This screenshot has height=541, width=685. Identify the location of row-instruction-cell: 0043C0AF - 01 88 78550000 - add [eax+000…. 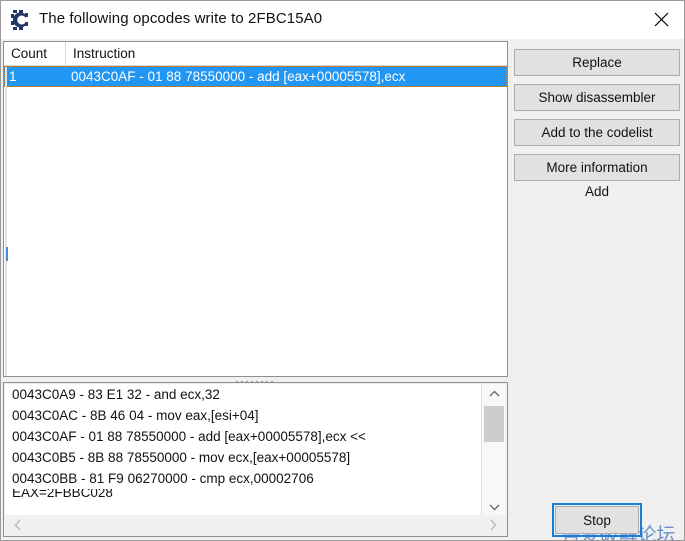
(238, 76).